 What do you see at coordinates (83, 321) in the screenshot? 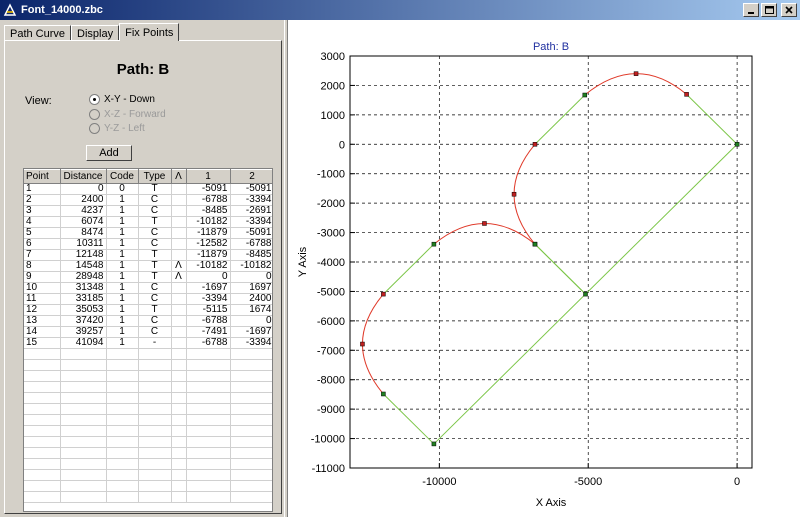
I see `table-cell: 37420` at bounding box center [83, 321].